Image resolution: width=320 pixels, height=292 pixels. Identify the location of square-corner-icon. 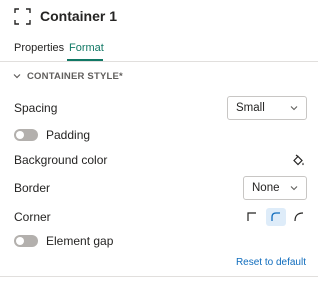
(251, 216).